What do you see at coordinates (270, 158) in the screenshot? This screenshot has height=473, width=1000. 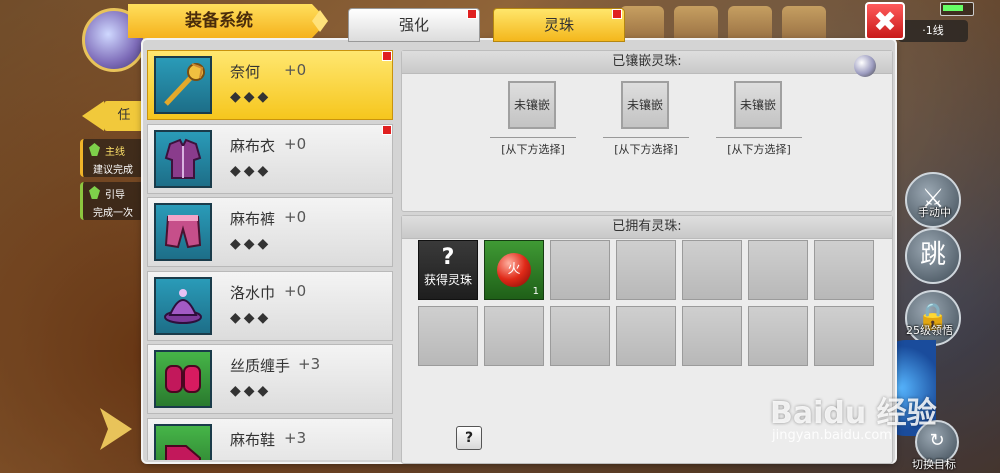 I see `equipment-item-armor: 麻布衣 +0 ◆◆◆` at bounding box center [270, 158].